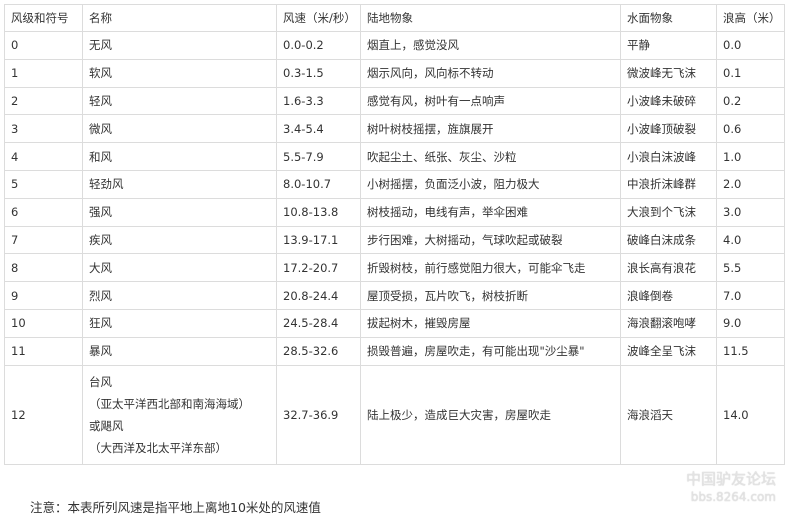  What do you see at coordinates (490, 18) in the screenshot?
I see `header-land: 陆地物象` at bounding box center [490, 18].